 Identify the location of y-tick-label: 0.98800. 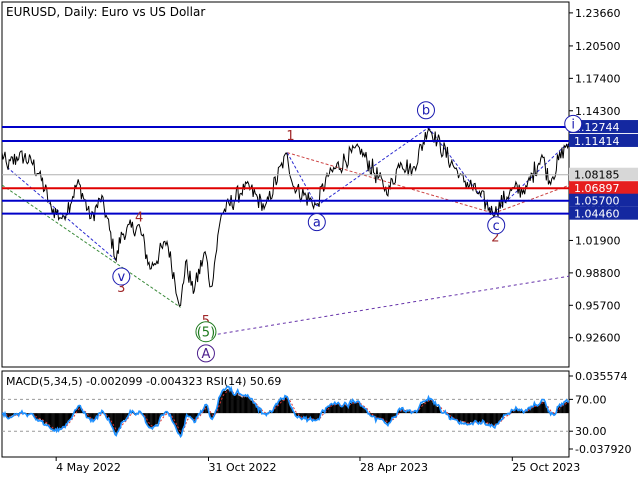
(598, 273).